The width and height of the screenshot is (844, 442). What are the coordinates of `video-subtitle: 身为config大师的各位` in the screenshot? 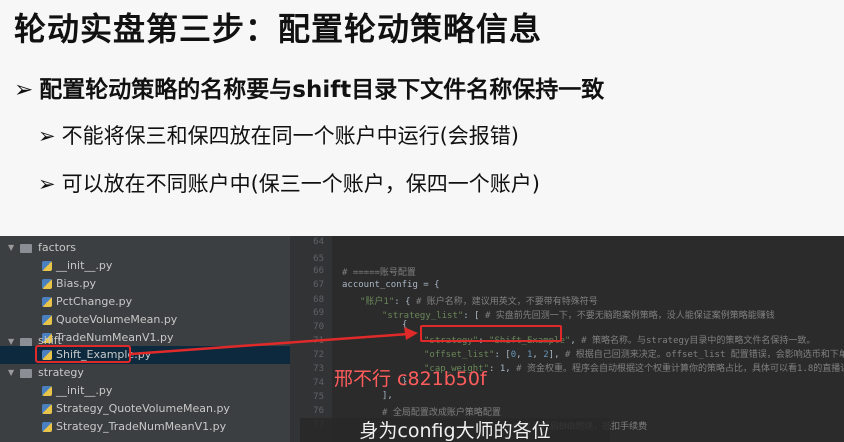 It's located at (455, 430).